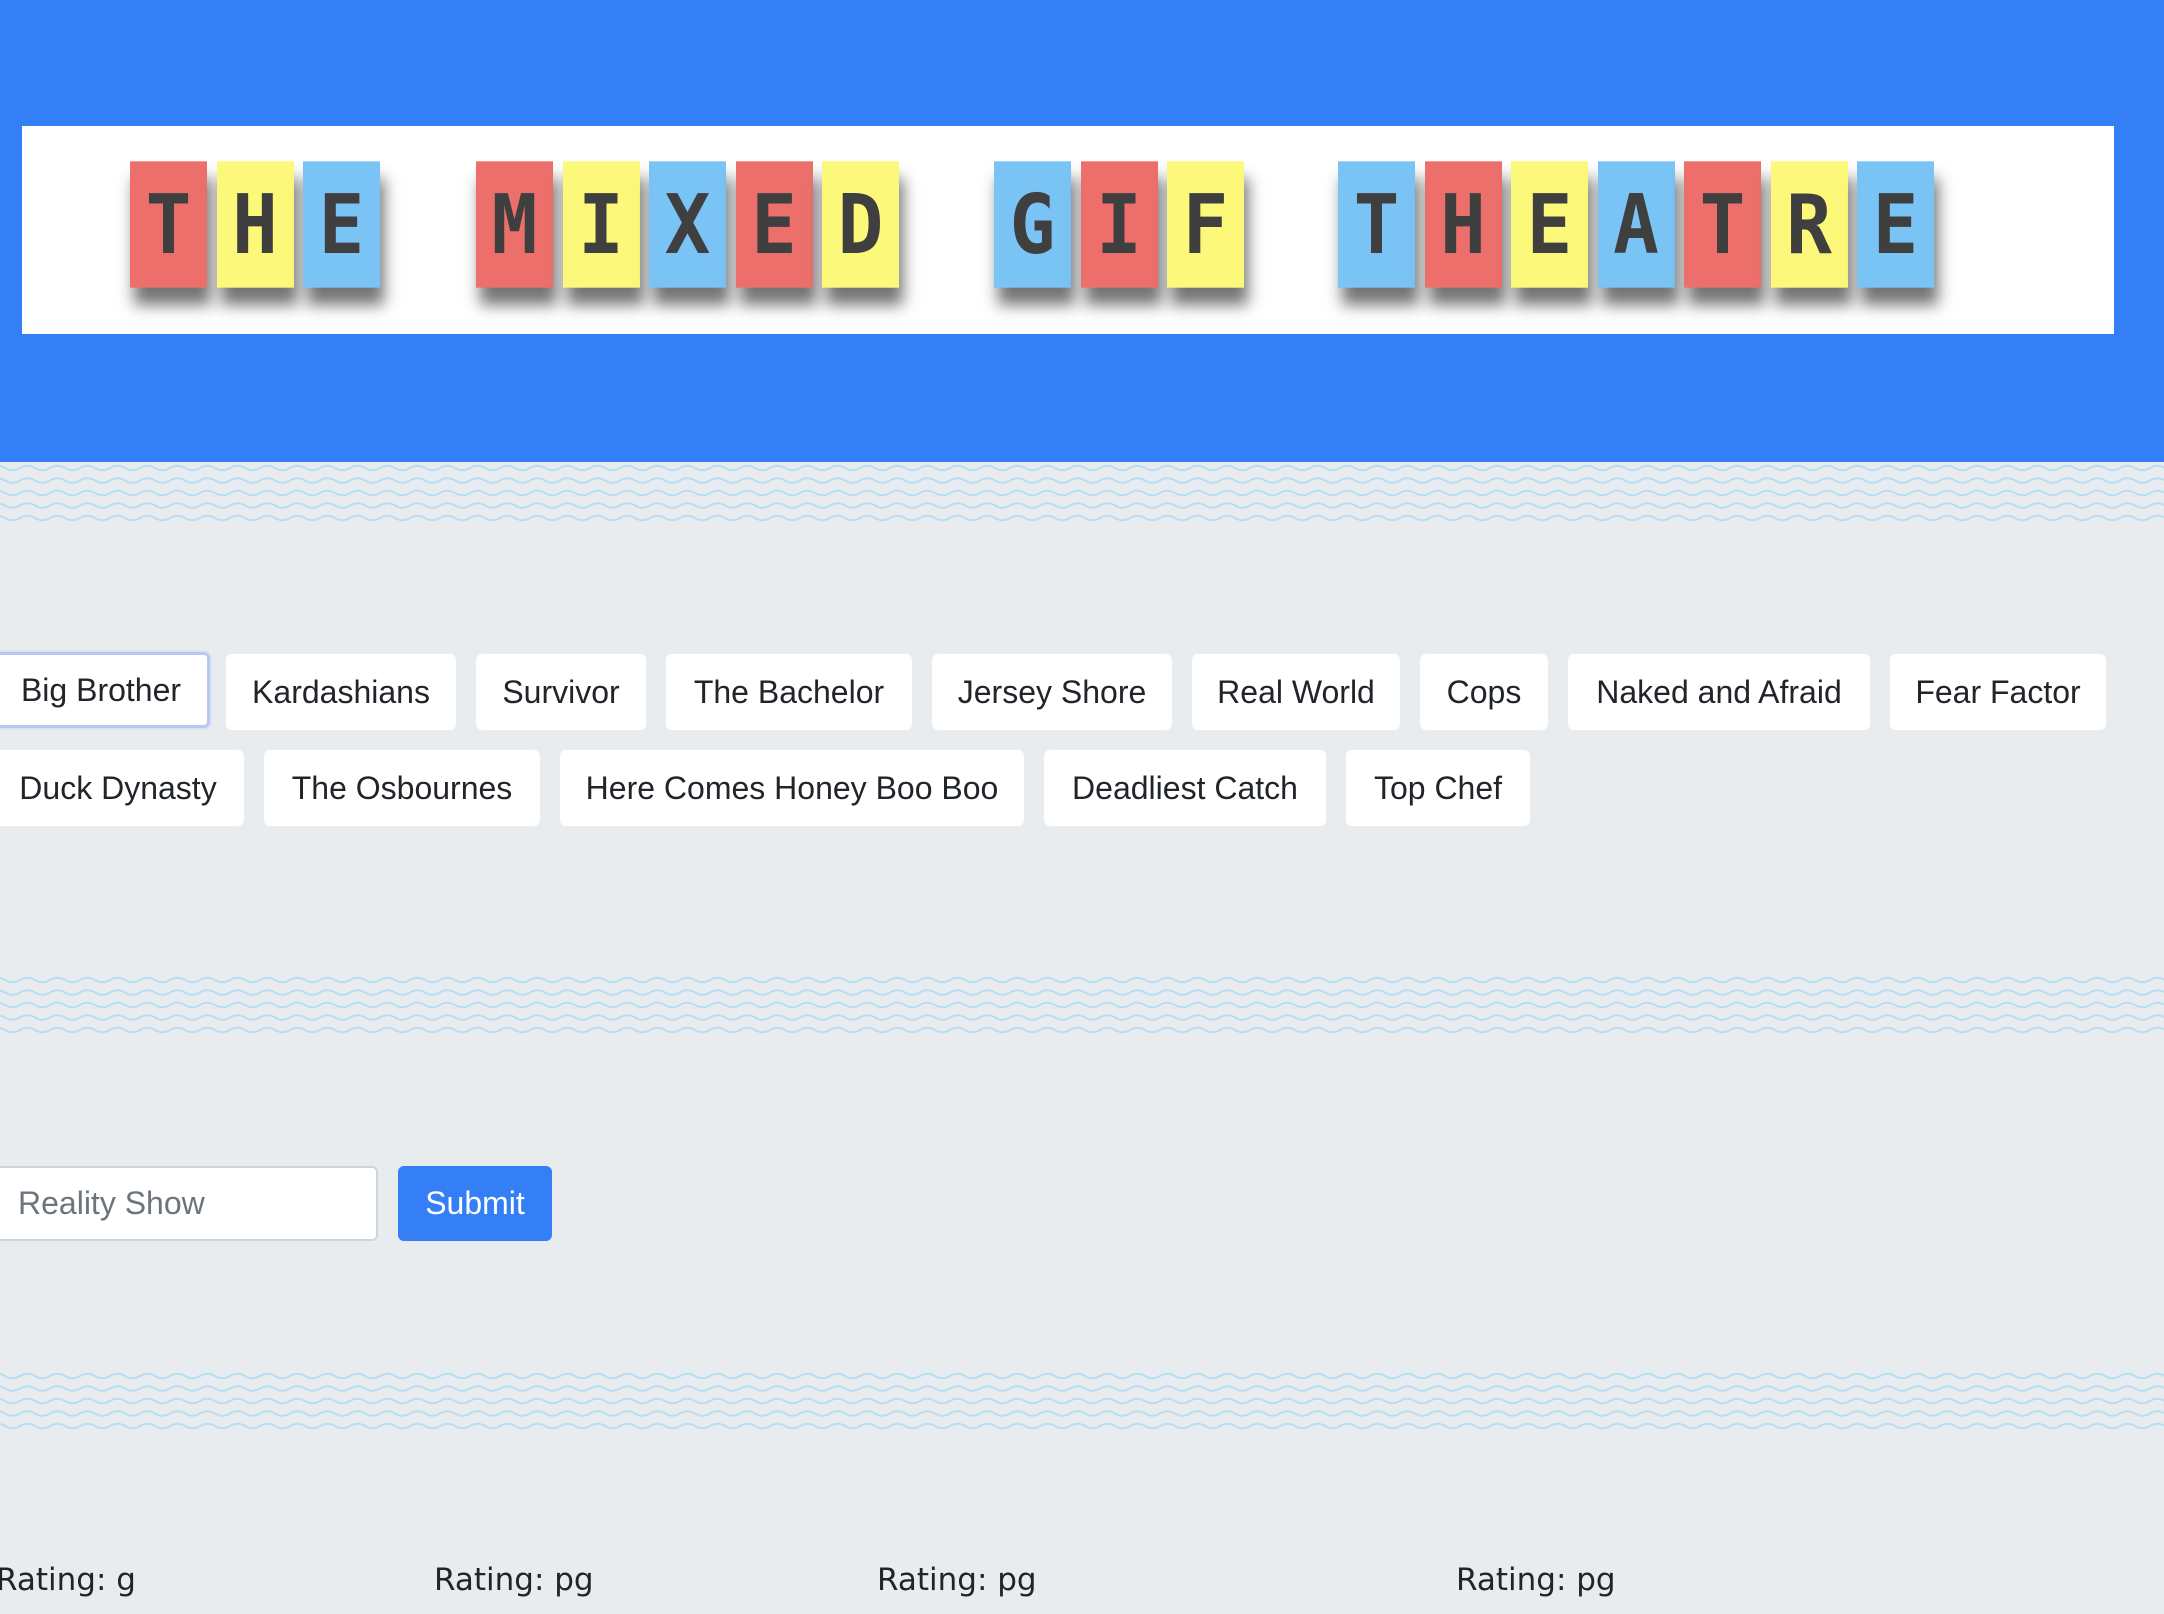 The image size is (2164, 1614). What do you see at coordinates (687, 224) in the screenshot?
I see `banner-letter-tile: X` at bounding box center [687, 224].